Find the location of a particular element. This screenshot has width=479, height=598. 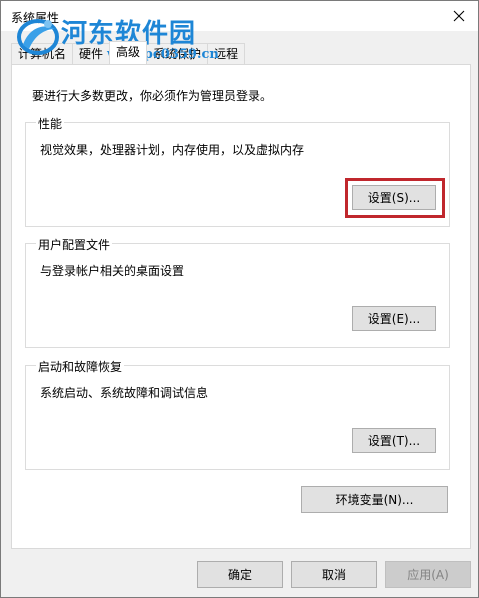

tab-system-protection: 系统保护 is located at coordinates (177, 53).